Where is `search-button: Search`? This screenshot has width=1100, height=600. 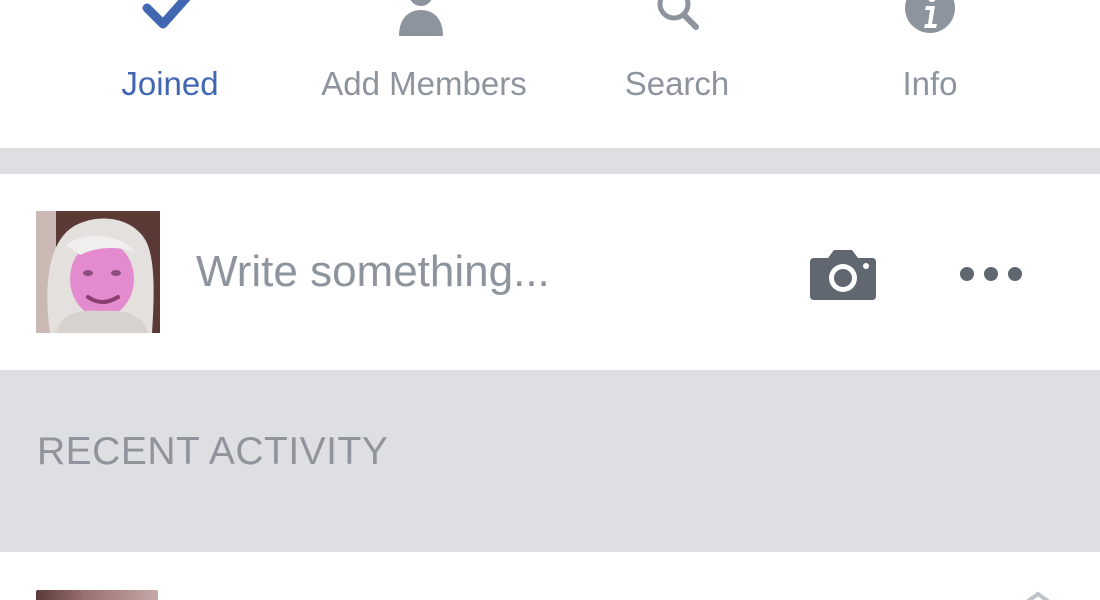
search-button: Search is located at coordinates (677, 74).